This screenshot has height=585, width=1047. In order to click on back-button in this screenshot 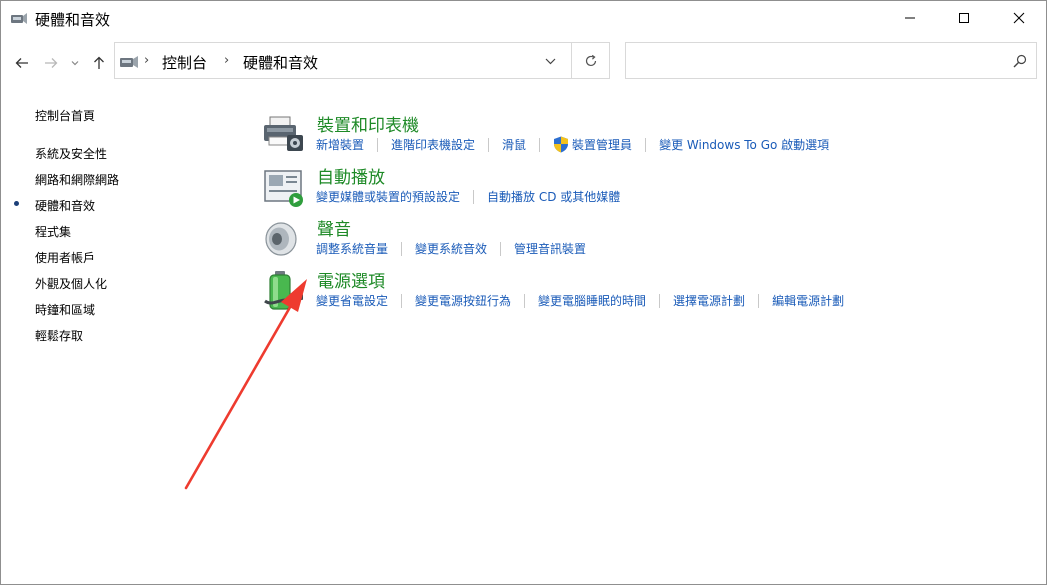, I will do `click(22, 63)`.